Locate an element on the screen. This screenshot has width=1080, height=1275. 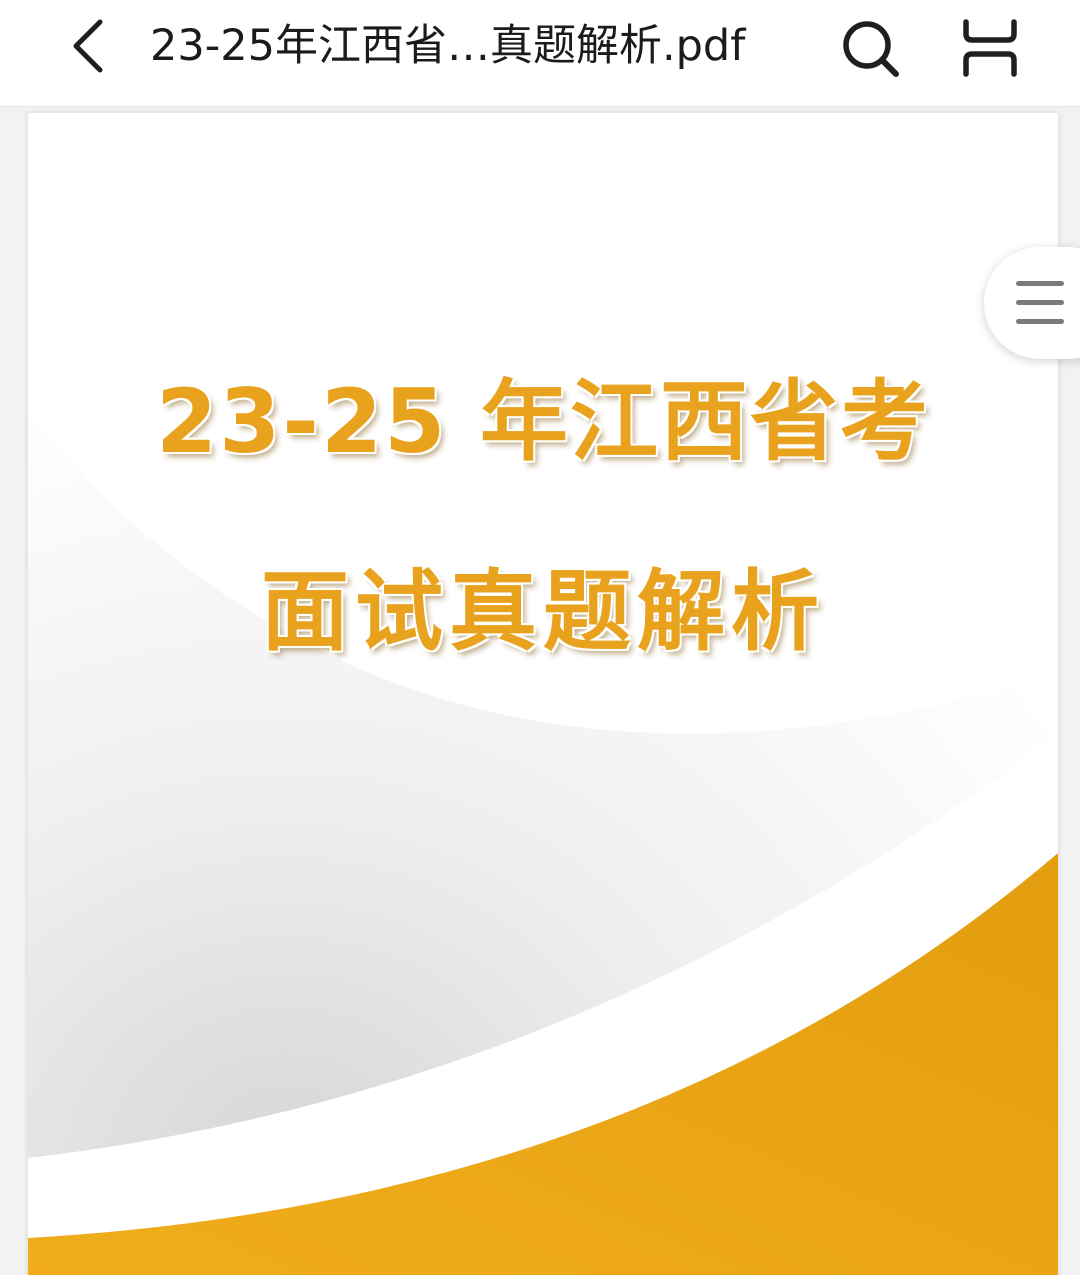
search-button is located at coordinates (870, 48).